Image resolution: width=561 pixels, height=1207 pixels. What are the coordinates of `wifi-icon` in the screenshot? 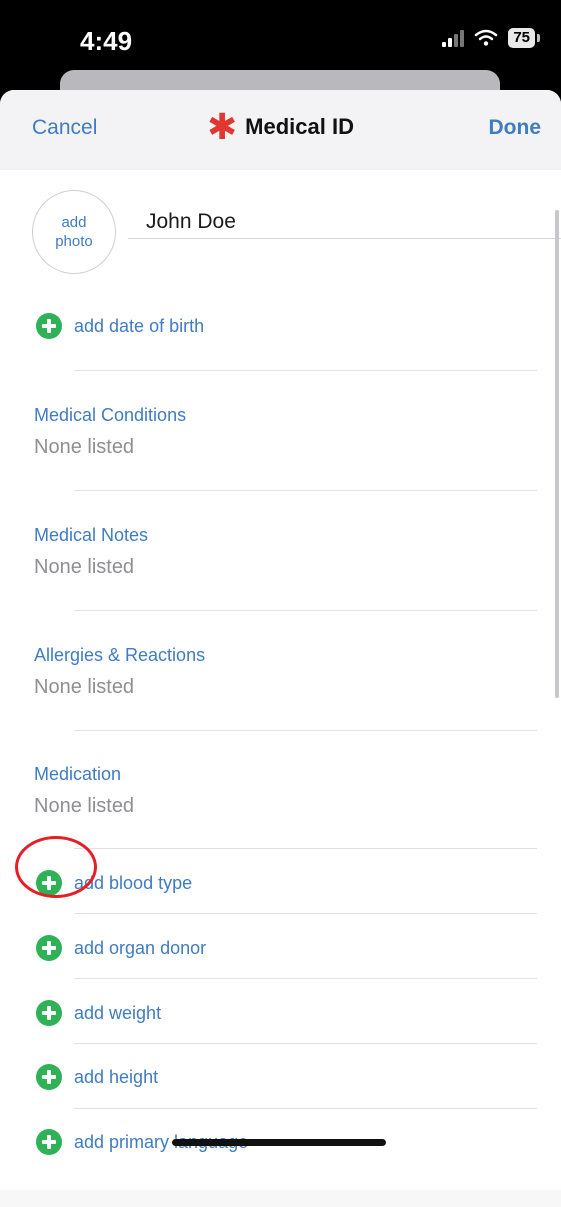 It's located at (486, 37).